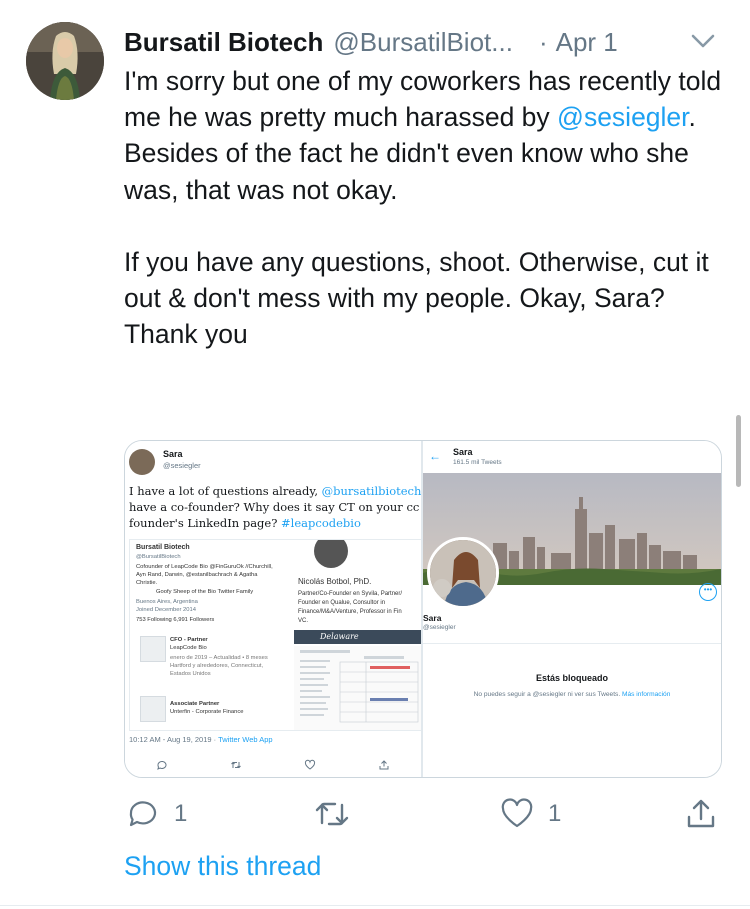 The height and width of the screenshot is (909, 750). I want to click on screenshot-hashtag: #leapcodebio, so click(321, 523).